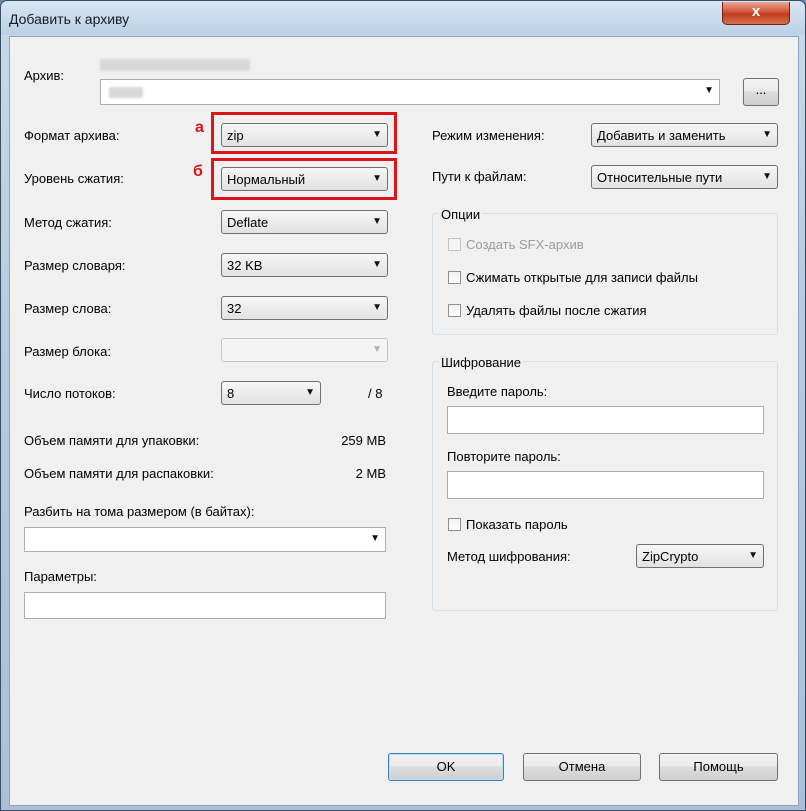  I want to click on help-button: Помощь, so click(718, 767).